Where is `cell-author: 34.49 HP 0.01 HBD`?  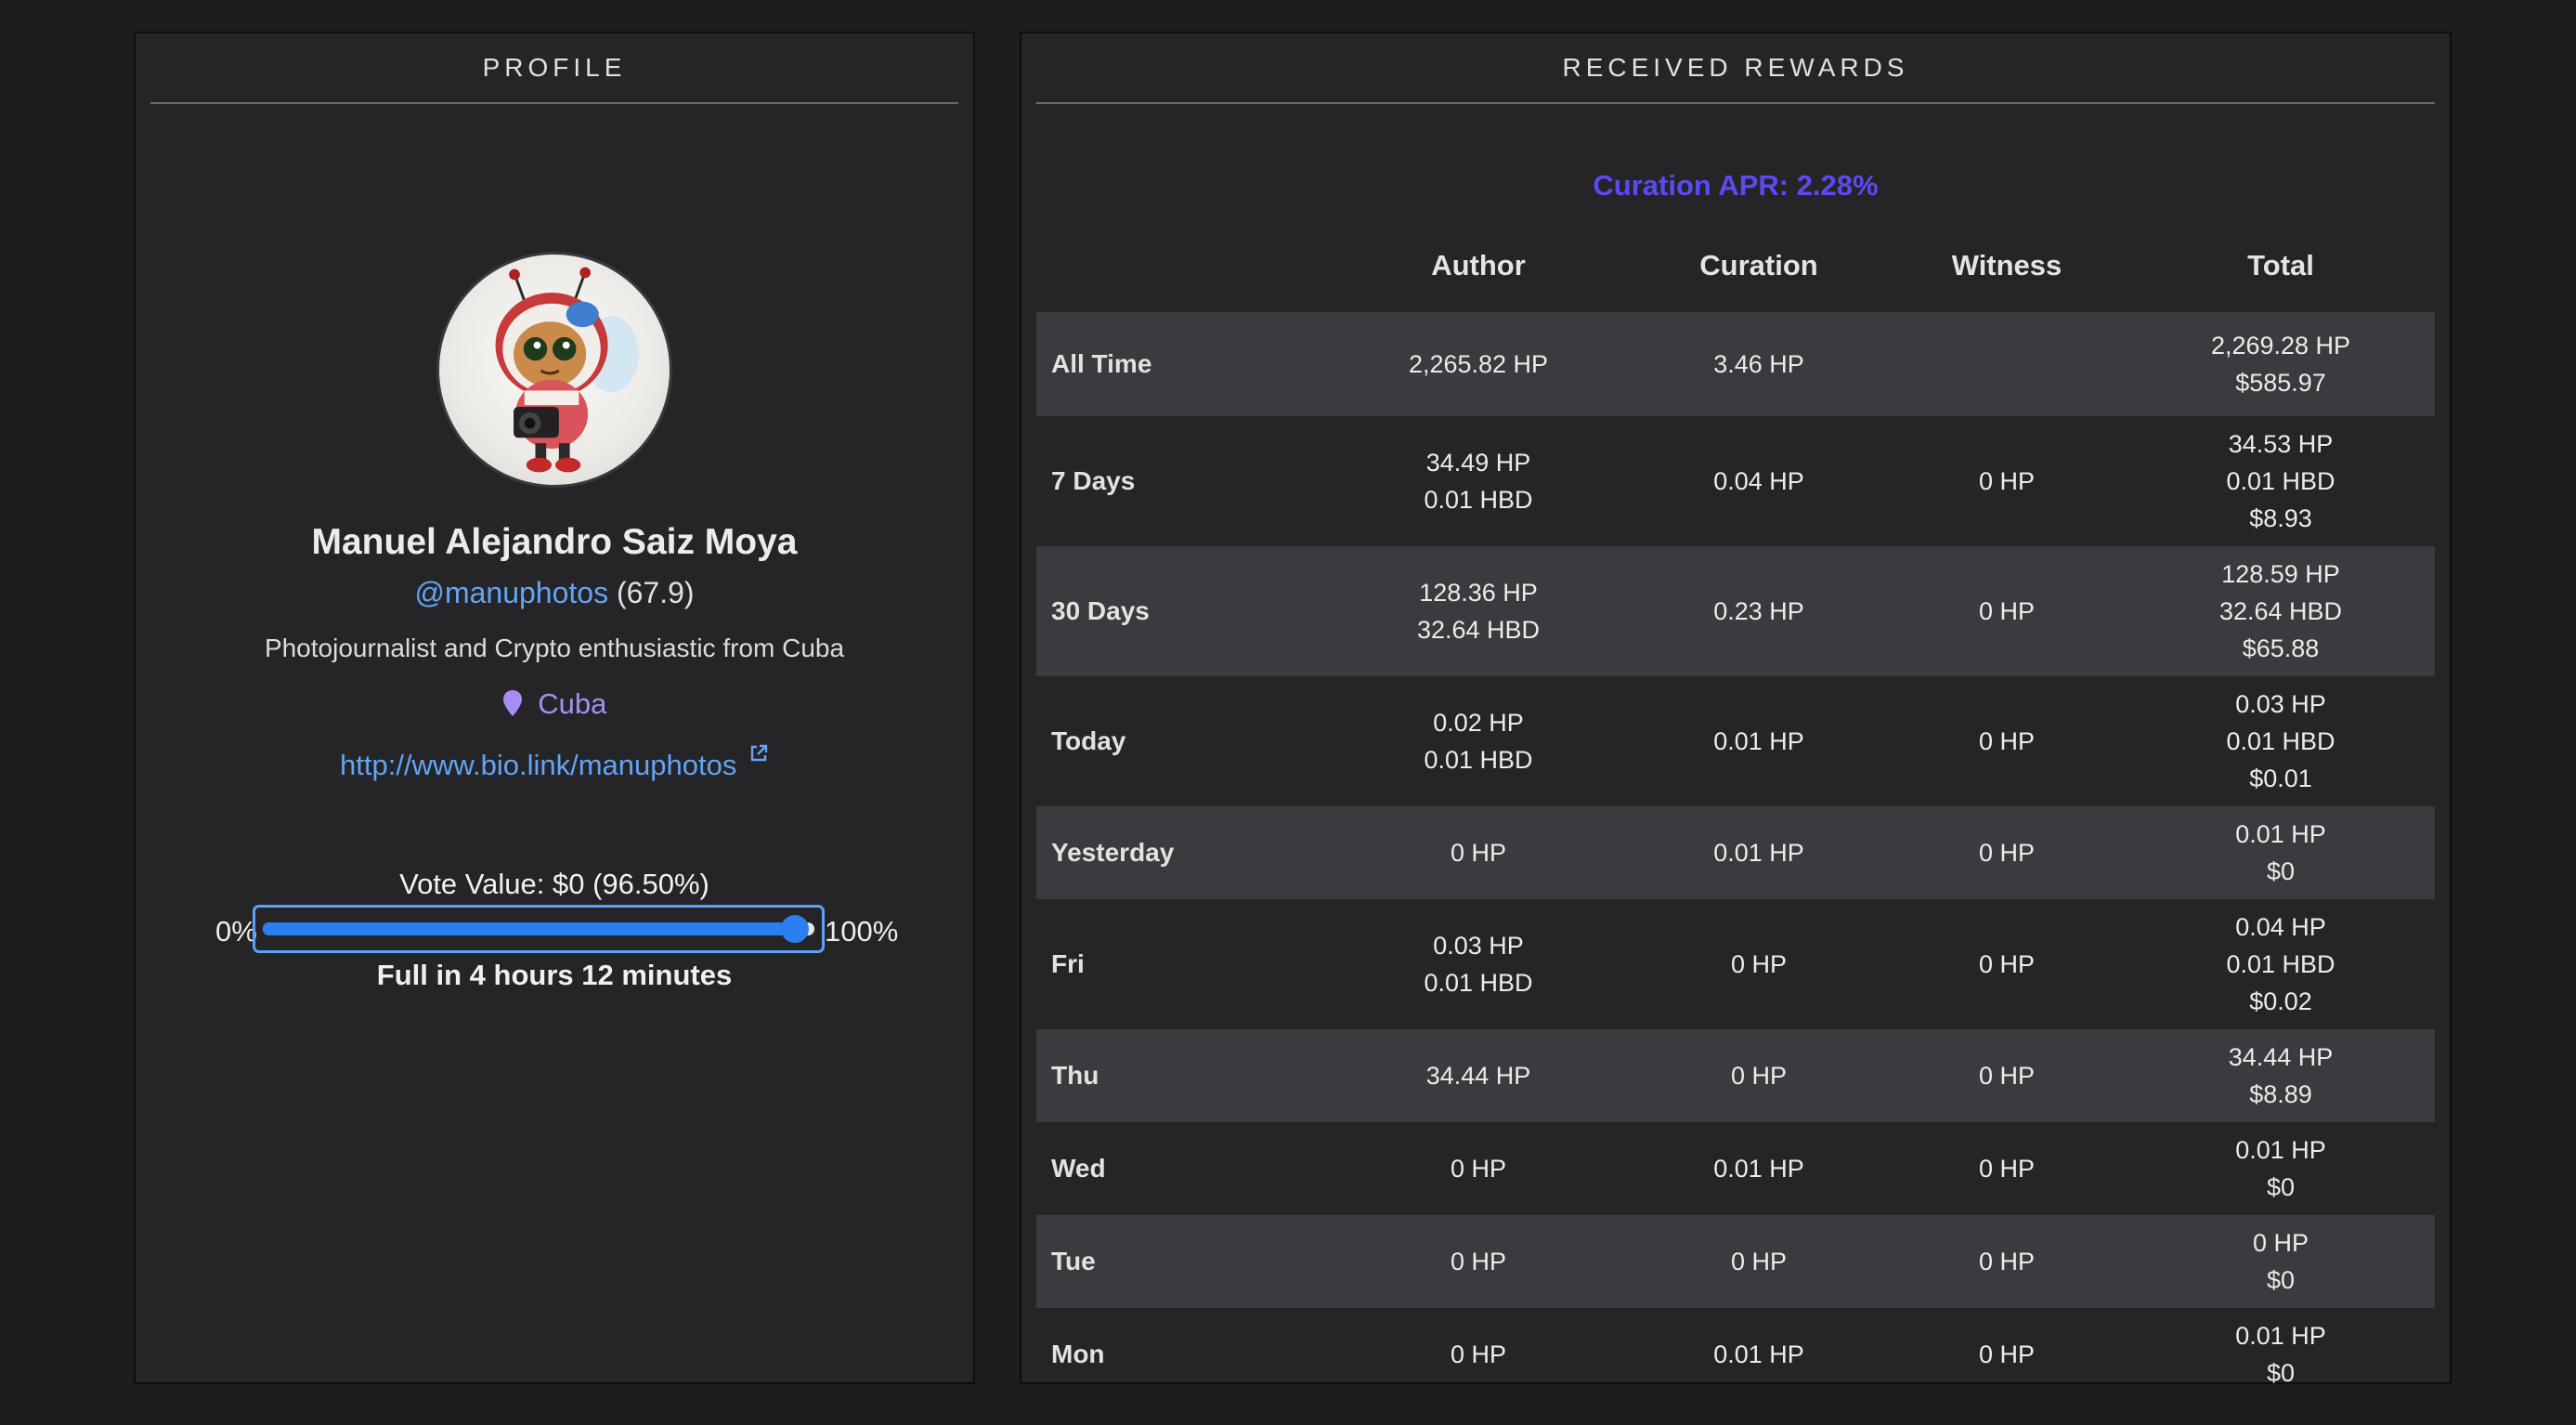
cell-author: 34.49 HP 0.01 HBD is located at coordinates (1478, 481).